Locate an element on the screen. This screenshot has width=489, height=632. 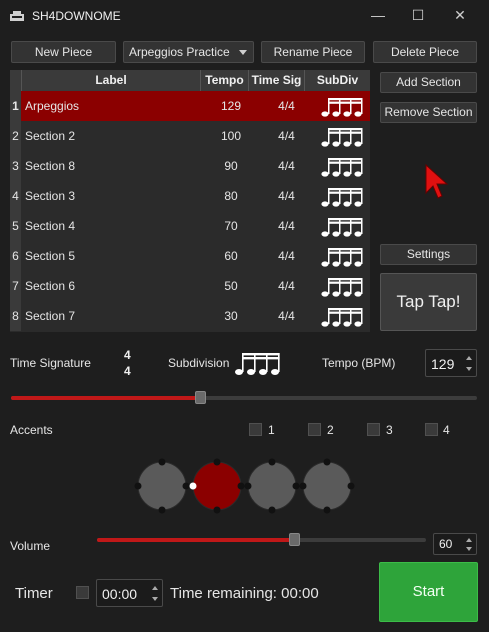
row-tempo: 90 is located at coordinates (231, 166).